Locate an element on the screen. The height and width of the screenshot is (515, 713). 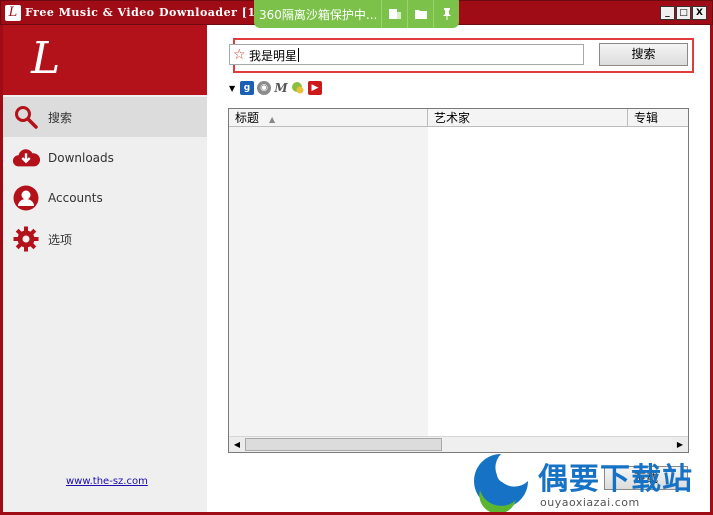
download-cloud-icon is located at coordinates (26, 158).